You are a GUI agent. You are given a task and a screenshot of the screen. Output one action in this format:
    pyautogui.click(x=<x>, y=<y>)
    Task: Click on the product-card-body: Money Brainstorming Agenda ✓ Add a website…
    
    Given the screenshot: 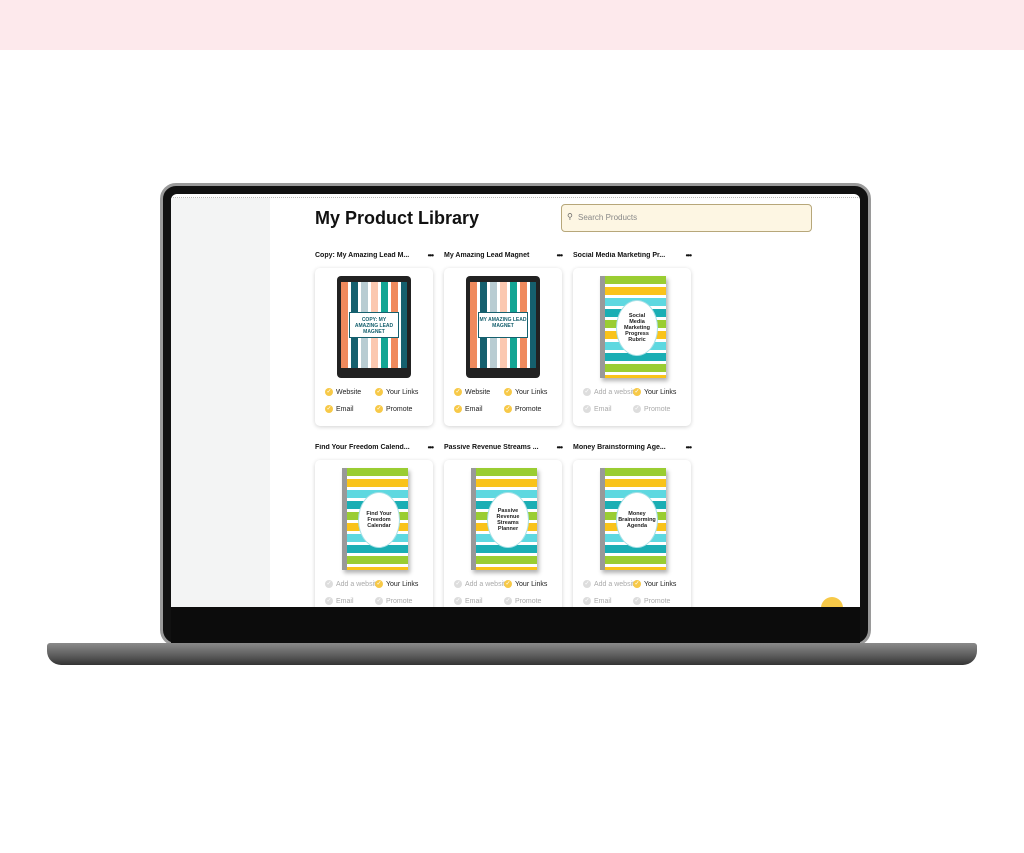 What is the action you would take?
    pyautogui.click(x=632, y=533)
    